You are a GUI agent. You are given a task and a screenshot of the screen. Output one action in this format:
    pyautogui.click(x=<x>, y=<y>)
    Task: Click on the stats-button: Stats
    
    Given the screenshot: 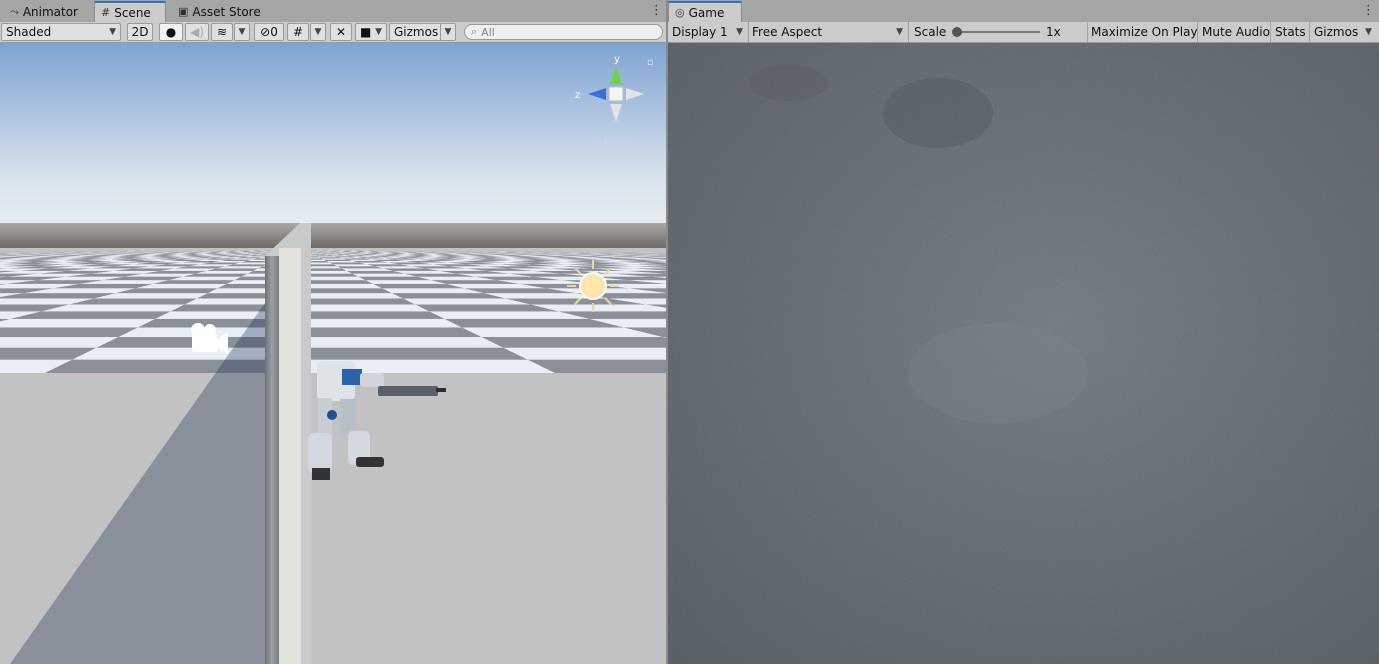 What is the action you would take?
    pyautogui.click(x=1290, y=32)
    